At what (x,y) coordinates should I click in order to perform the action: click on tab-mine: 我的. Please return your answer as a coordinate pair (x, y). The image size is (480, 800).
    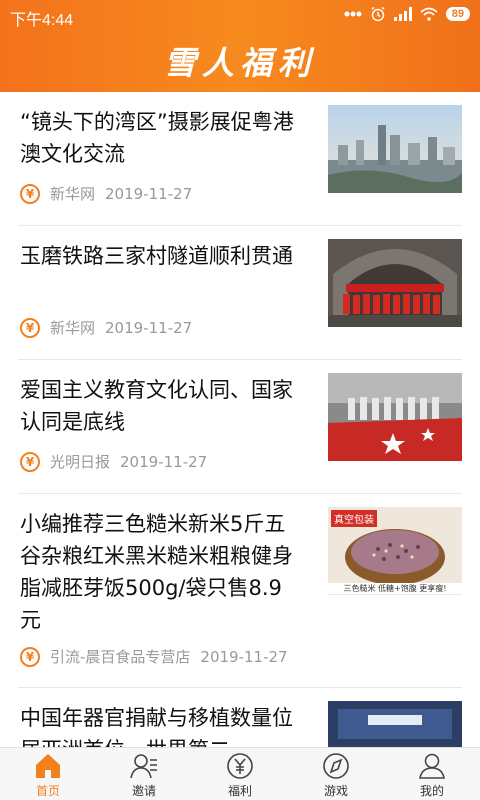
    Looking at the image, I should click on (432, 774).